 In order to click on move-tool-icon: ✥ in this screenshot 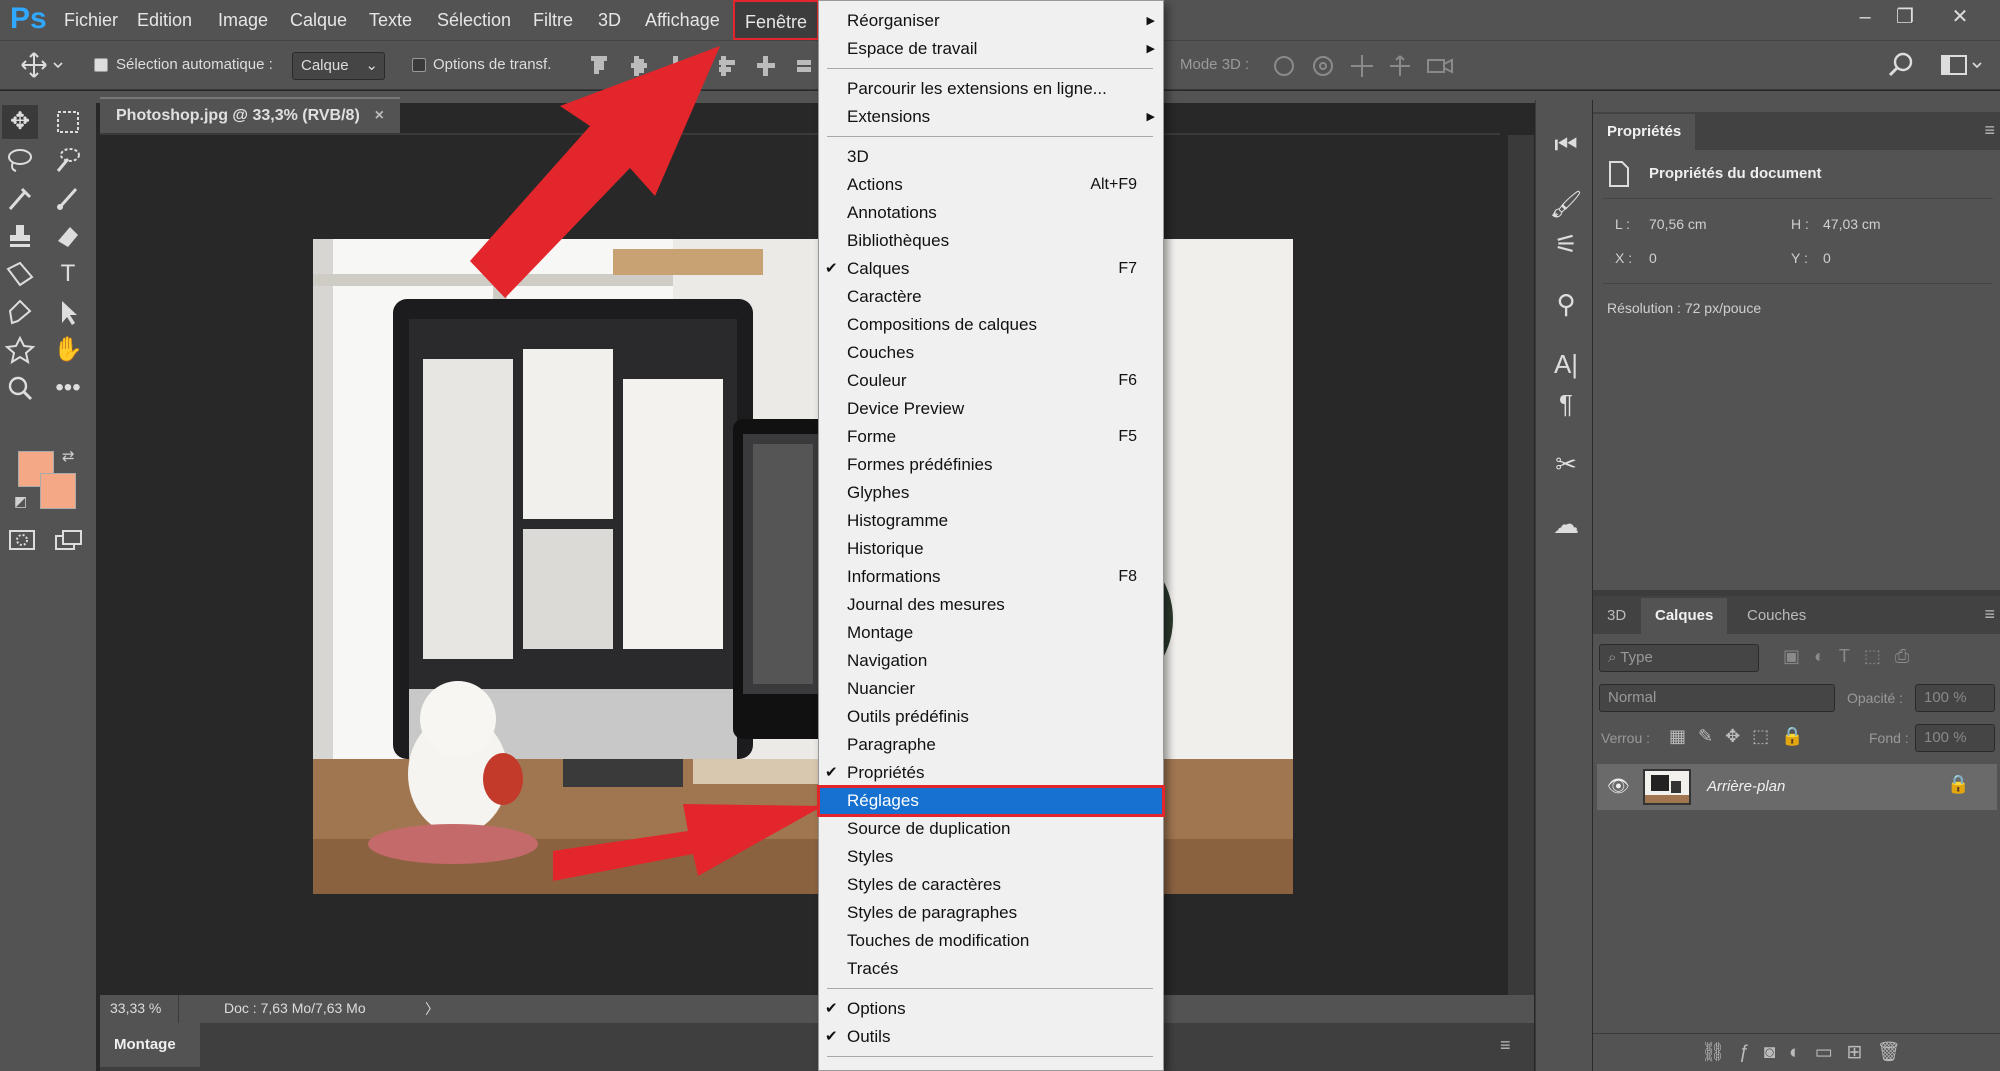, I will do `click(20, 122)`.